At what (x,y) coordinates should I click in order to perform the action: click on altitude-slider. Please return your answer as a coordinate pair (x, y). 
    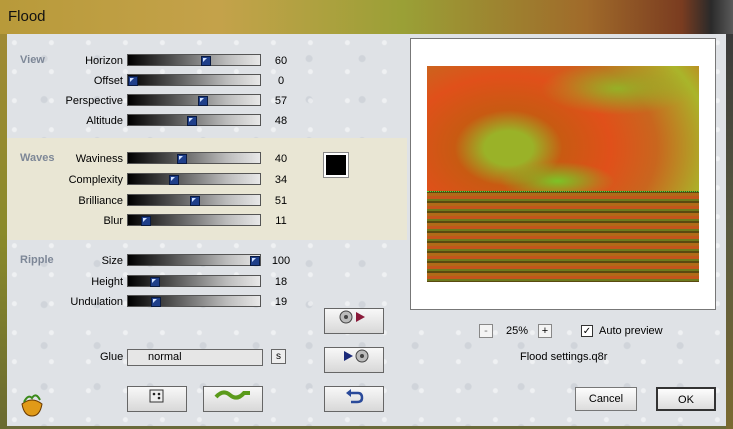
    Looking at the image, I should click on (194, 120).